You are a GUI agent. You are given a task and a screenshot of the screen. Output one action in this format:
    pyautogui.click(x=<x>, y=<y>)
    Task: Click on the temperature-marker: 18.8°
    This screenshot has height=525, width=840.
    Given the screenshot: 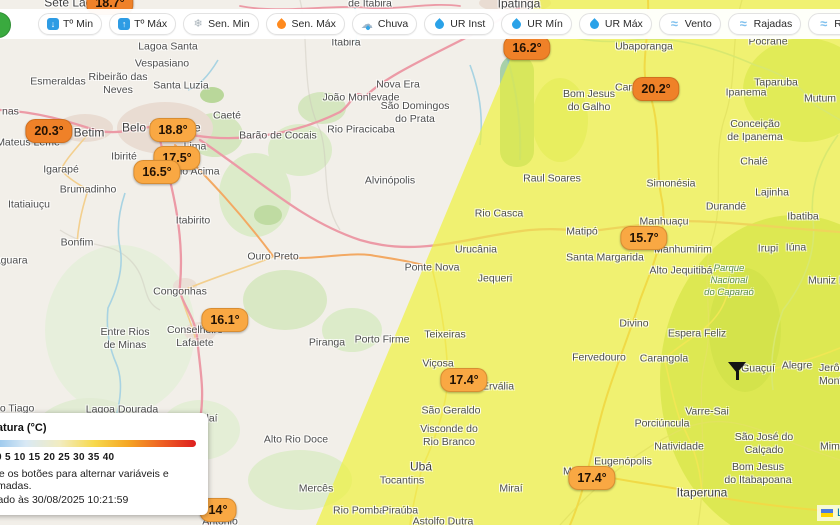 What is the action you would take?
    pyautogui.click(x=173, y=130)
    